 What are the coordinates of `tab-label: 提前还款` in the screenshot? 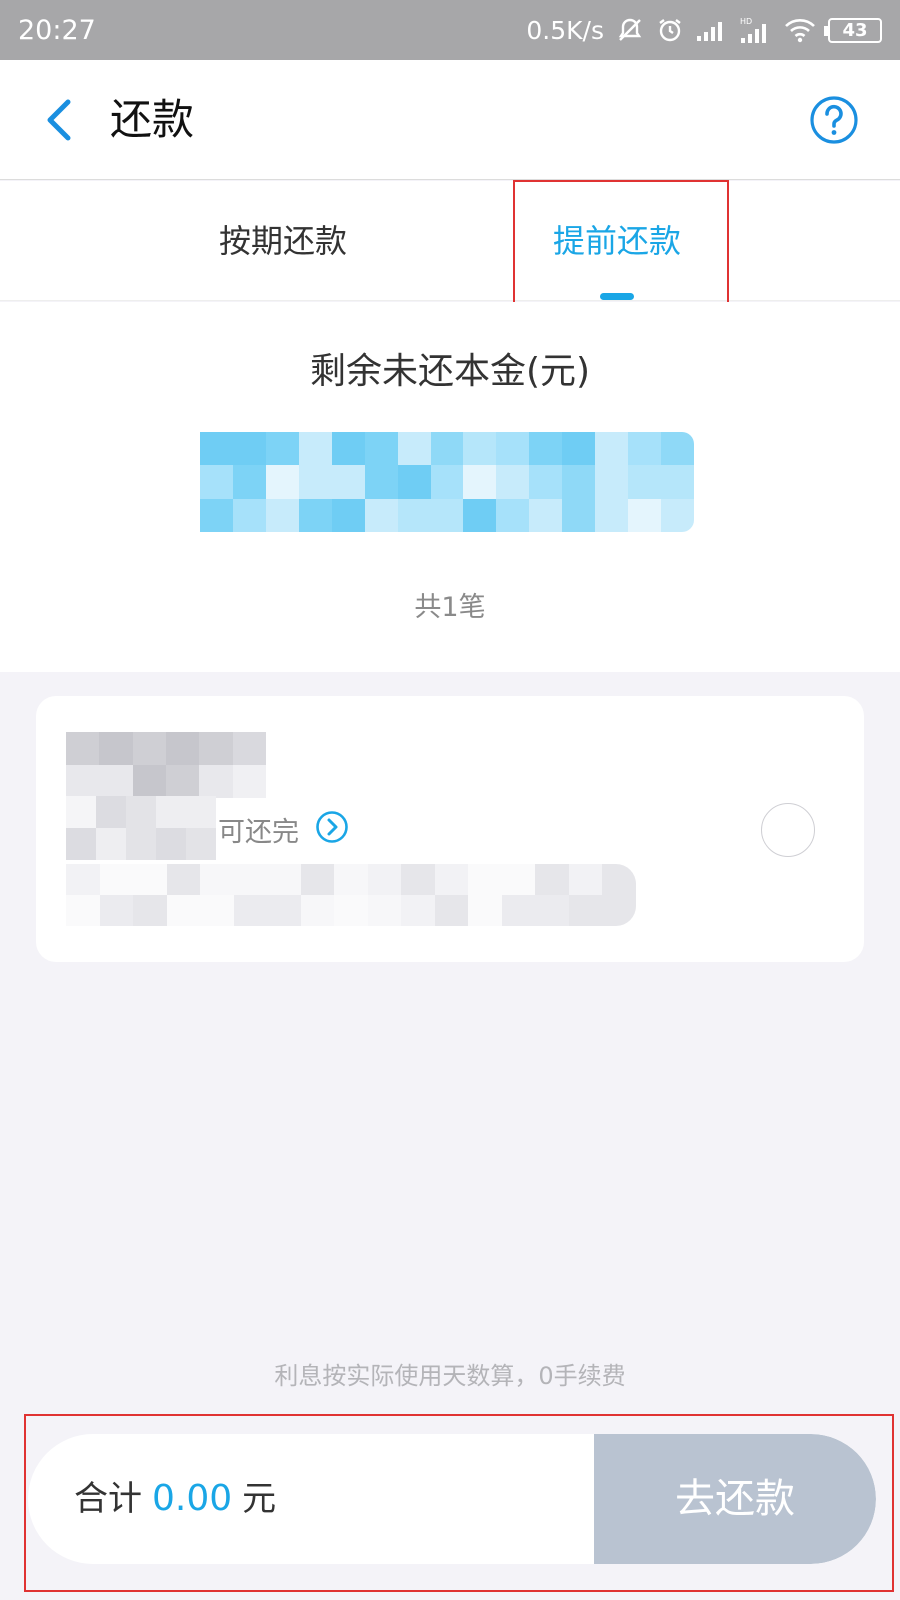 It's located at (616, 241).